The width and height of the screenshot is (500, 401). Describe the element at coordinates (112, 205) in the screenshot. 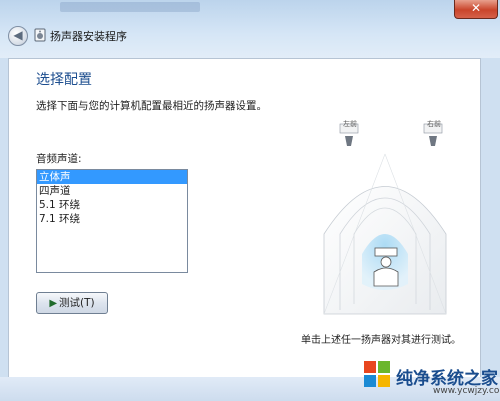

I see `channel-option-5-1: 5.1 环绕` at that location.